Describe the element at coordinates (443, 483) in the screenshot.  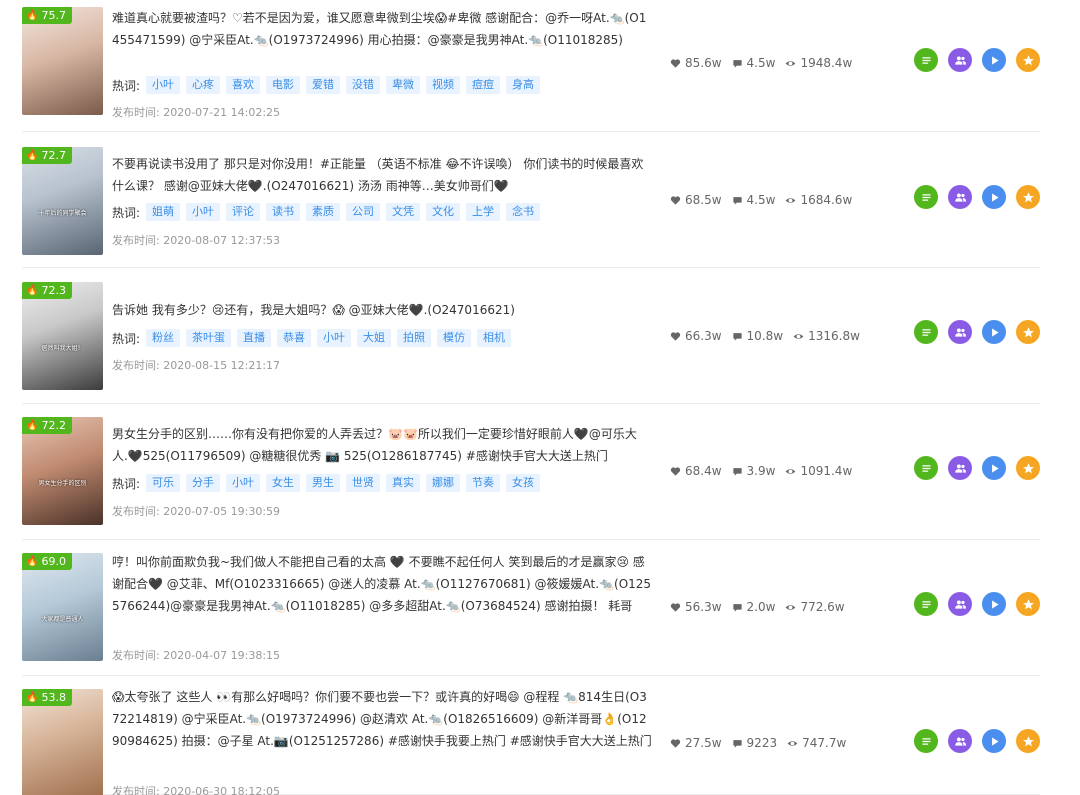
I see `hot-word-tag: 娜娜` at that location.